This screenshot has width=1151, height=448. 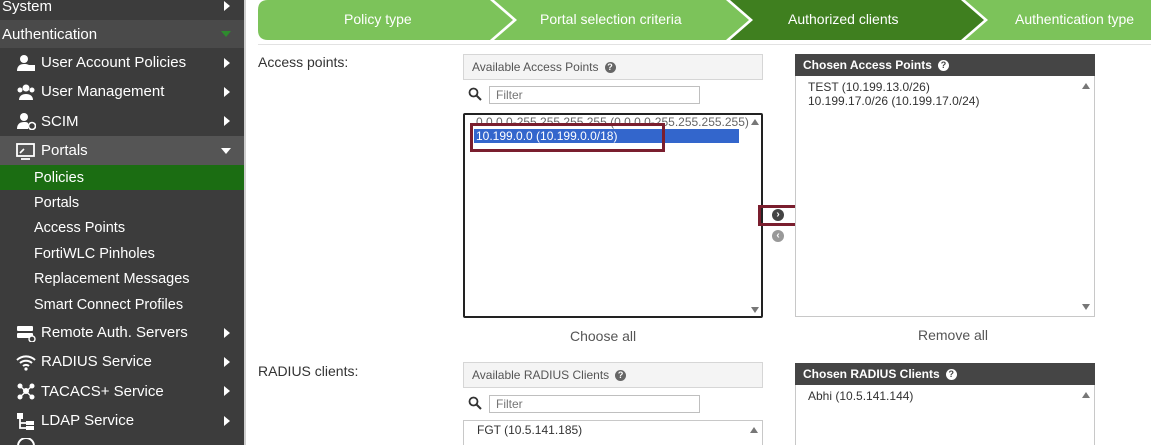 I want to click on chosen-access-points-header: Chosen Access Points ?, so click(x=945, y=65).